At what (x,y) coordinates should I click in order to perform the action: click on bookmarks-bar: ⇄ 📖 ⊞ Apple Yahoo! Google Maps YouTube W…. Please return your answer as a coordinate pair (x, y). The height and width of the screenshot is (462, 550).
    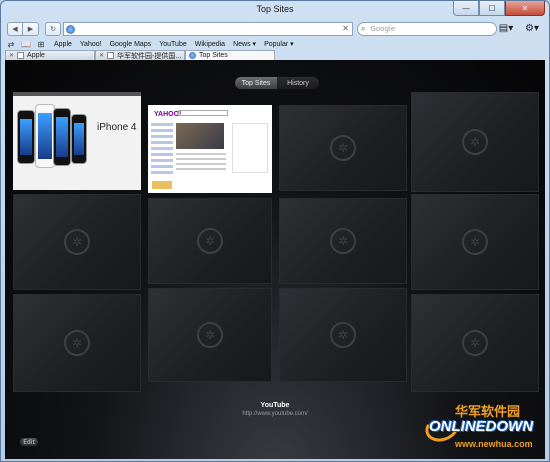
    Looking at the image, I should click on (275, 44).